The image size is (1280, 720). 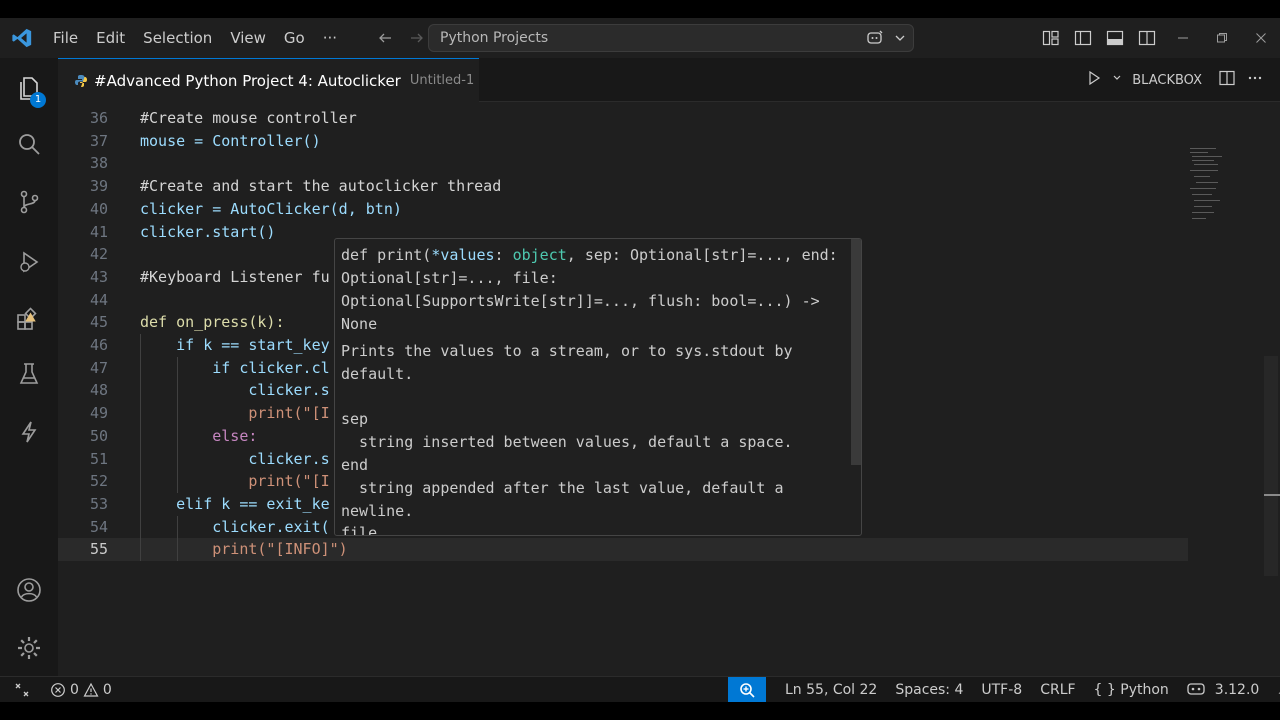 What do you see at coordinates (359, 324) in the screenshot?
I see `hover-sig-line: None` at bounding box center [359, 324].